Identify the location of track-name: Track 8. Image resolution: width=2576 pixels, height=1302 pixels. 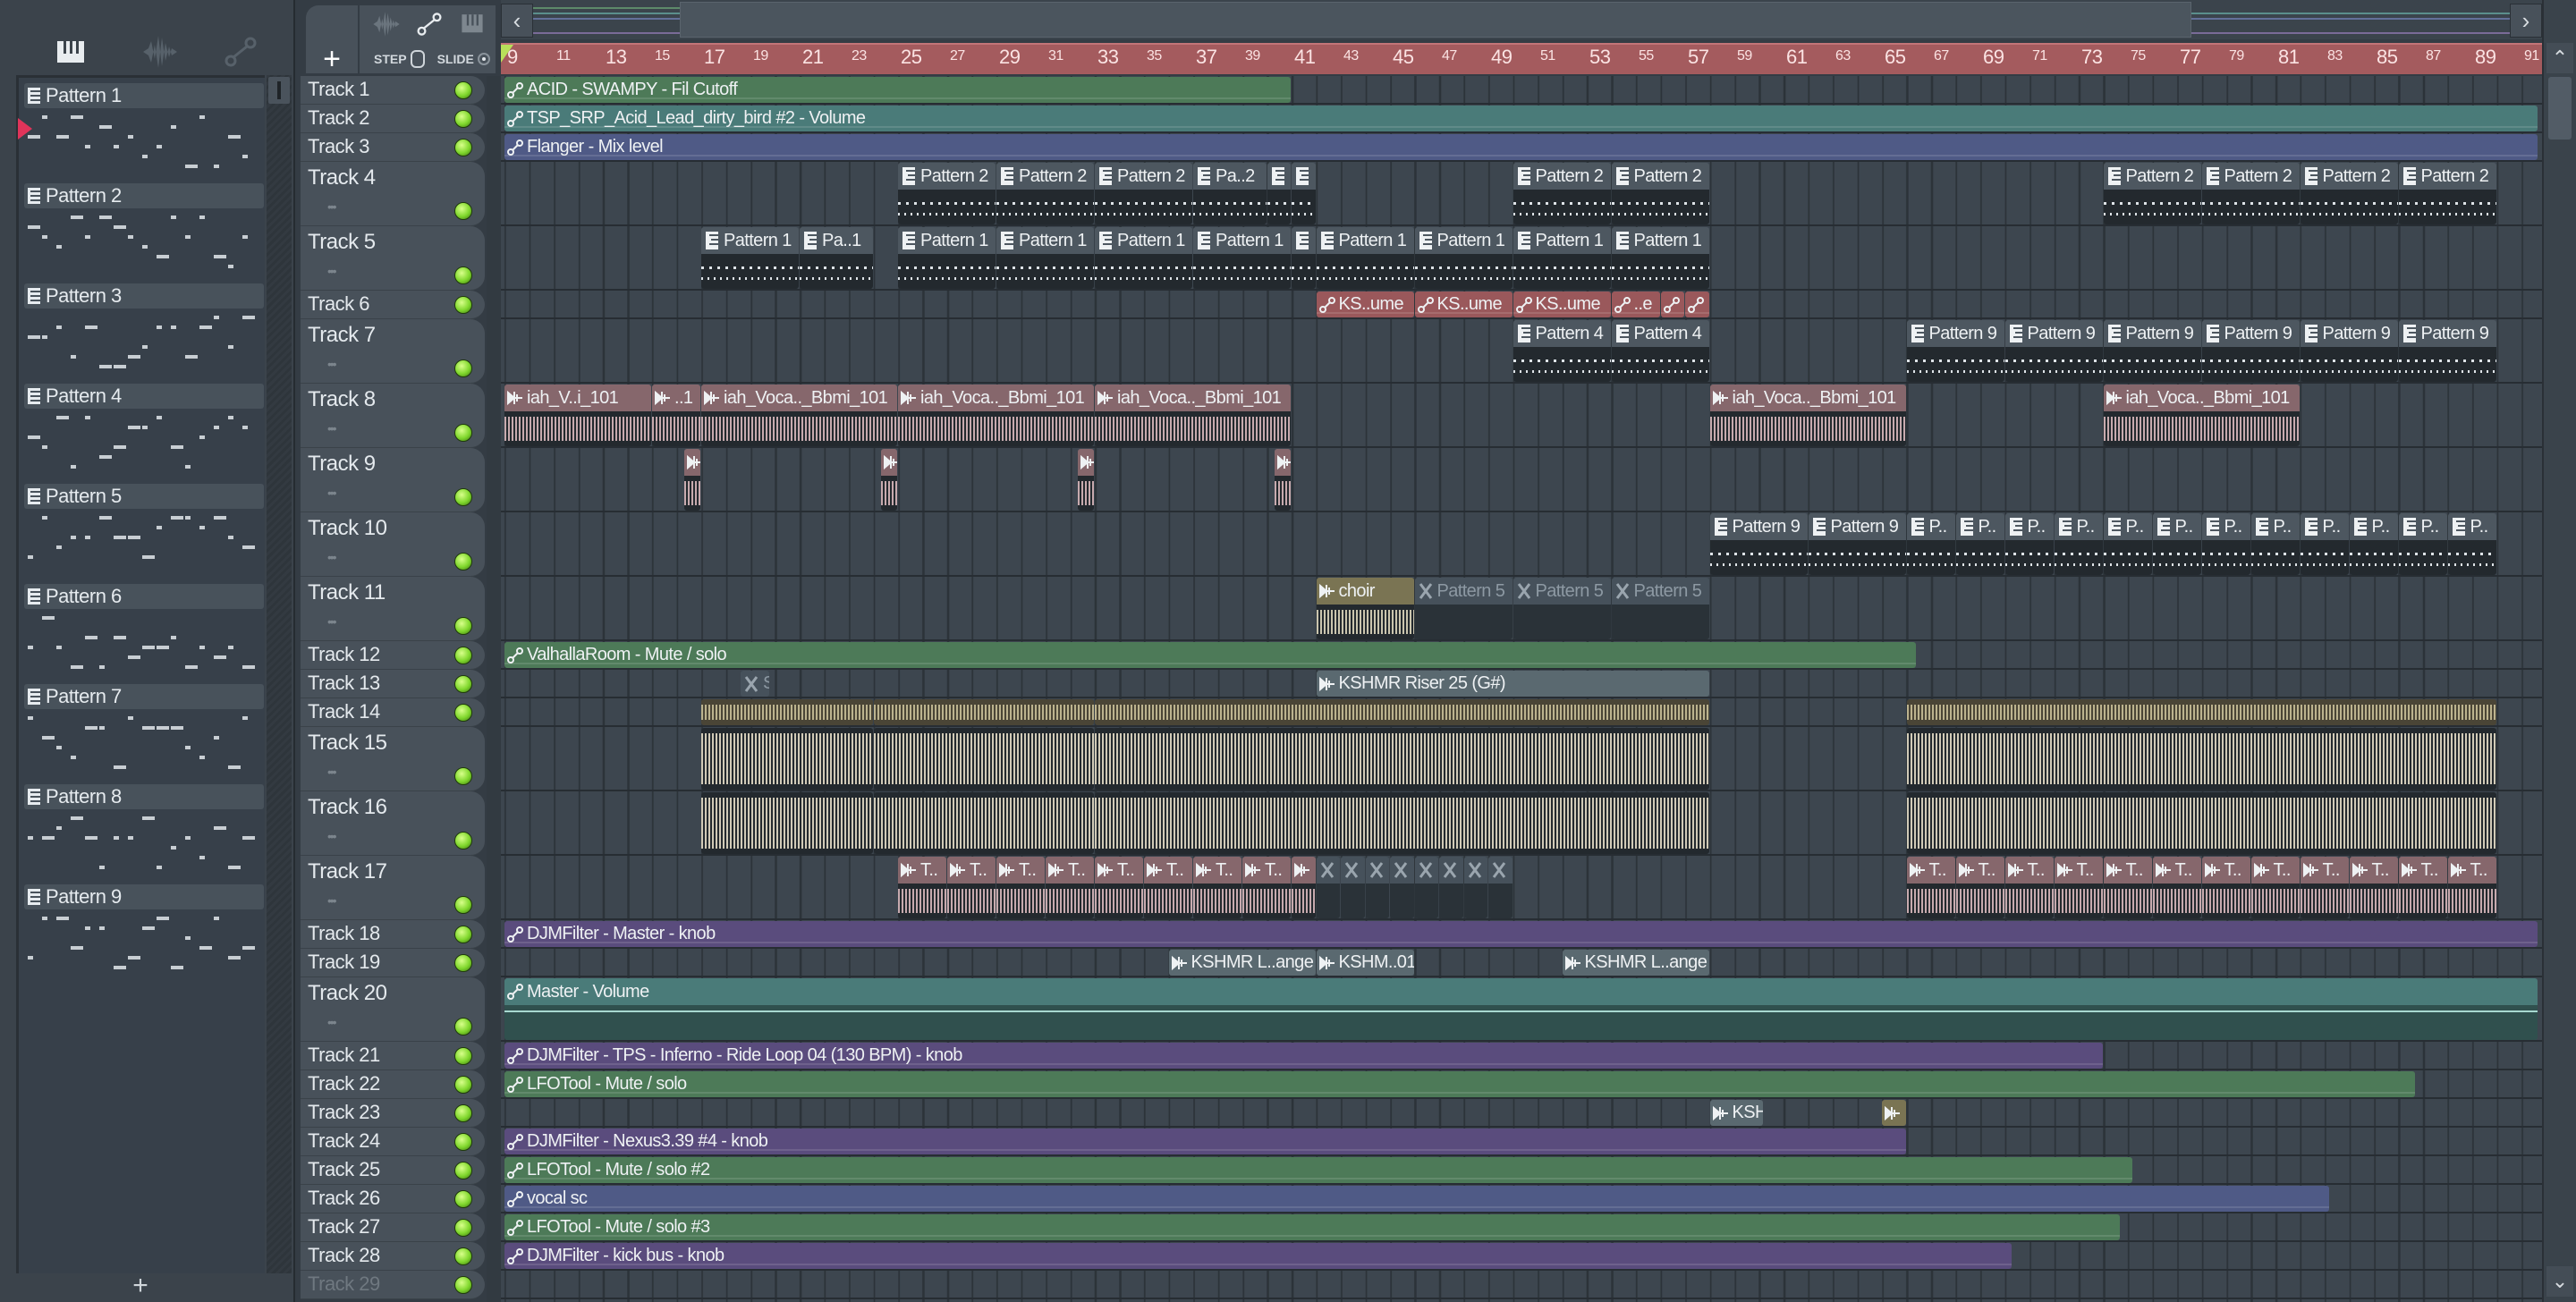
(342, 399).